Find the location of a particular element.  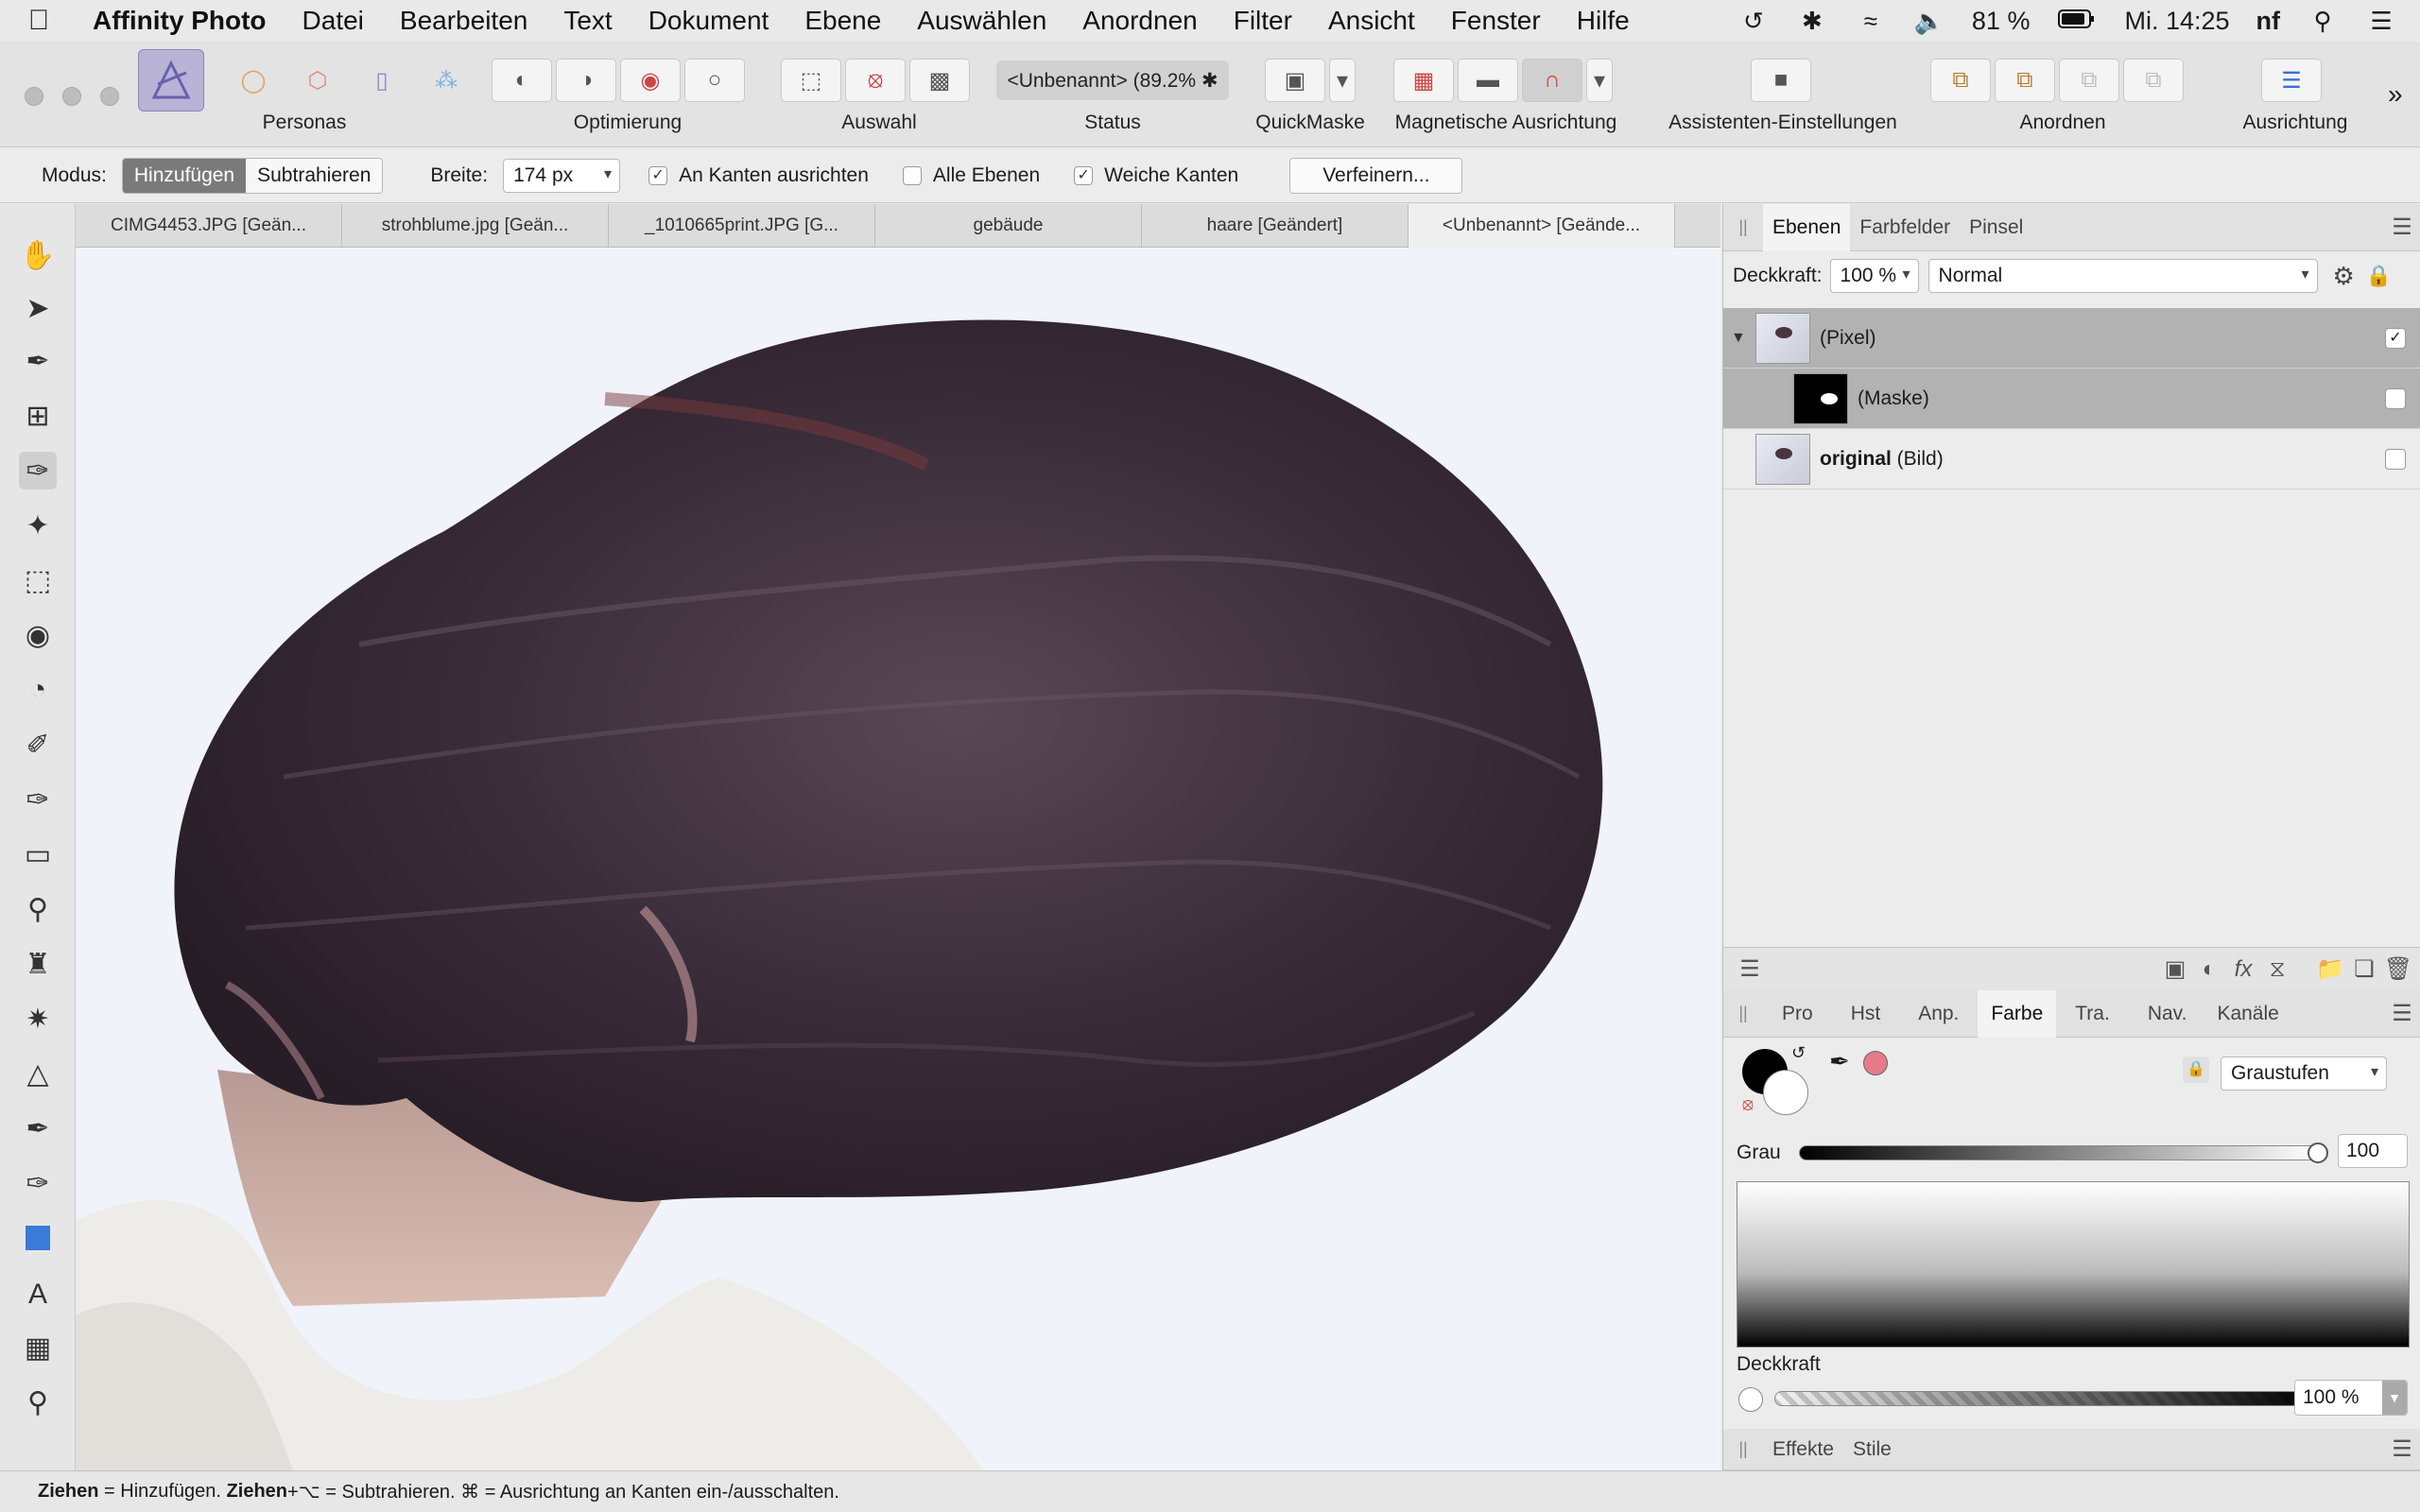

menu-anordnen: Anordnen is located at coordinates (1139, 21).